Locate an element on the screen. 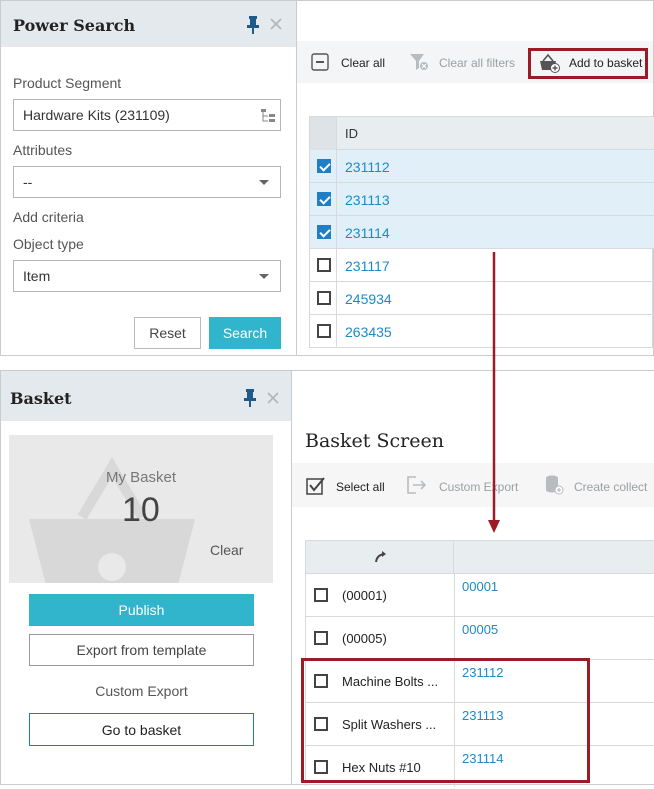 This screenshot has height=789, width=654. basket-screen-toolbar: Select all Custom Export Create collect is located at coordinates (473, 485).